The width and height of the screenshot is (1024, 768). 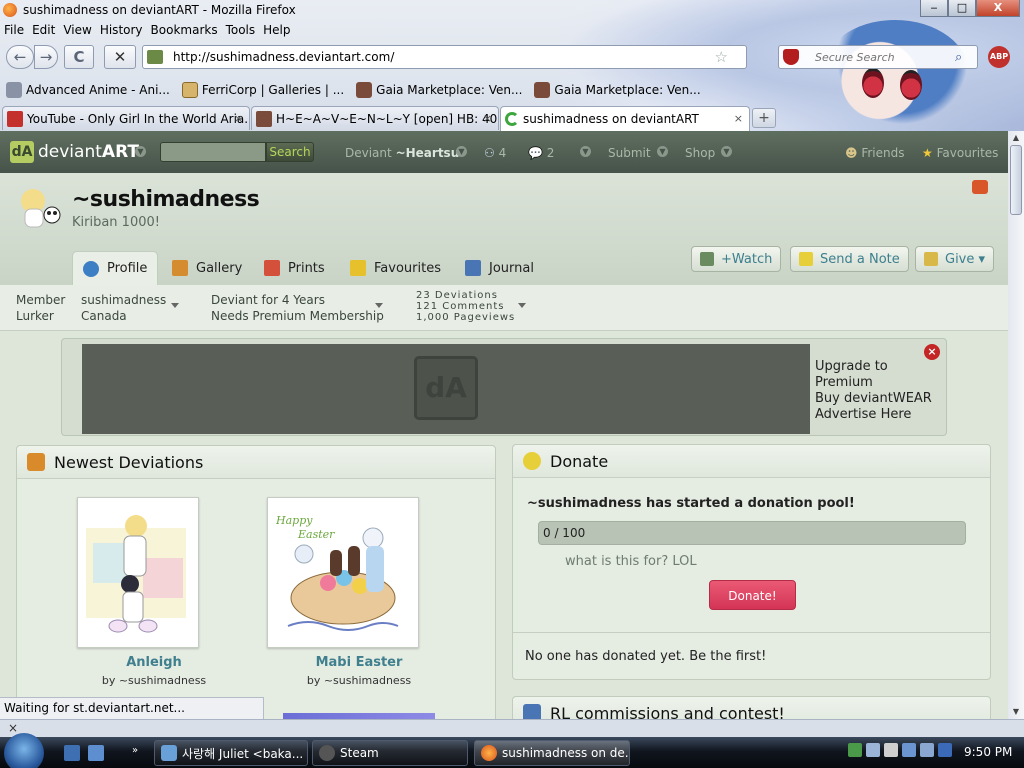 I want to click on menu-history: History, so click(x=121, y=30).